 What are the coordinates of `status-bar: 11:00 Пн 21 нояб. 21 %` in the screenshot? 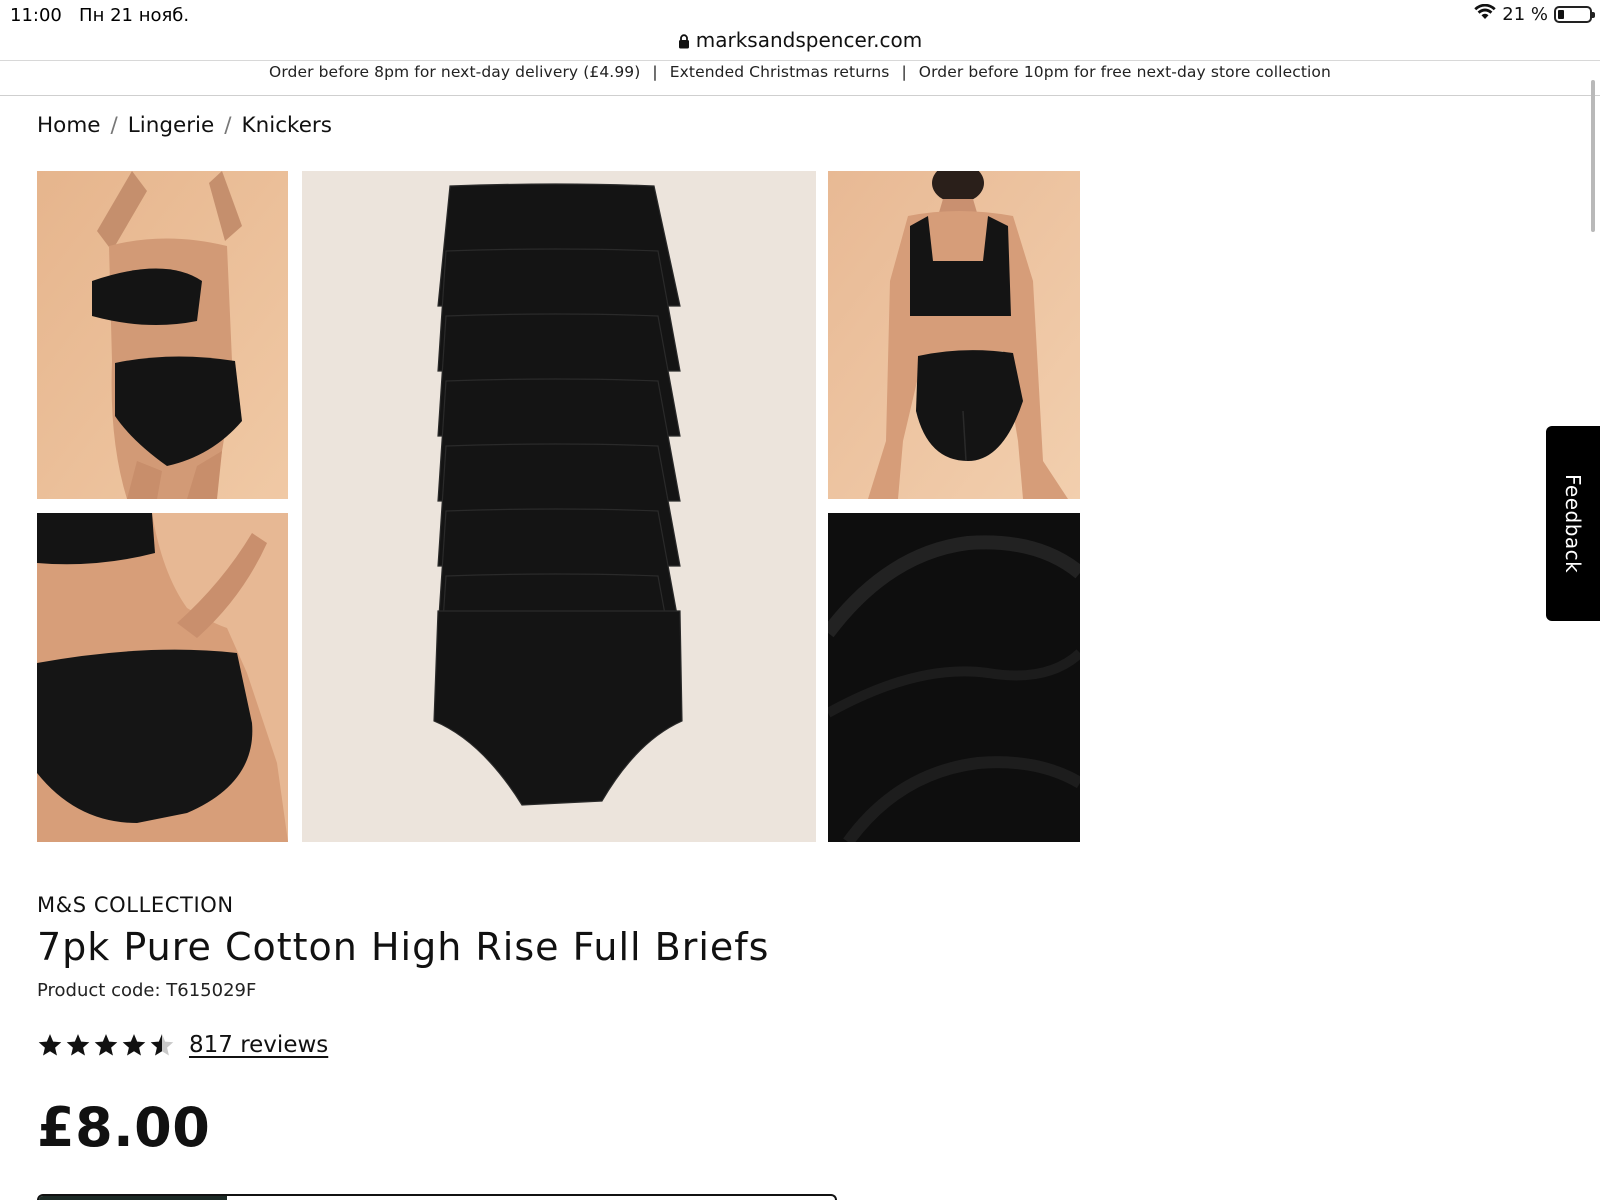 It's located at (800, 15).